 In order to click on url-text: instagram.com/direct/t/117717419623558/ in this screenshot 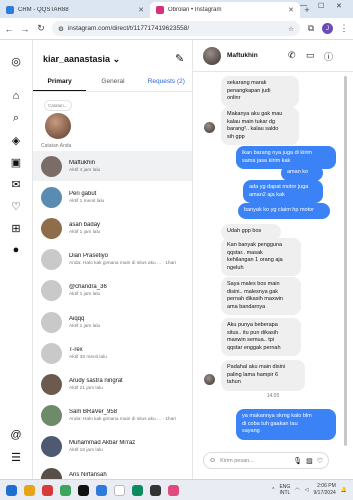, I will do `click(128, 28)`.